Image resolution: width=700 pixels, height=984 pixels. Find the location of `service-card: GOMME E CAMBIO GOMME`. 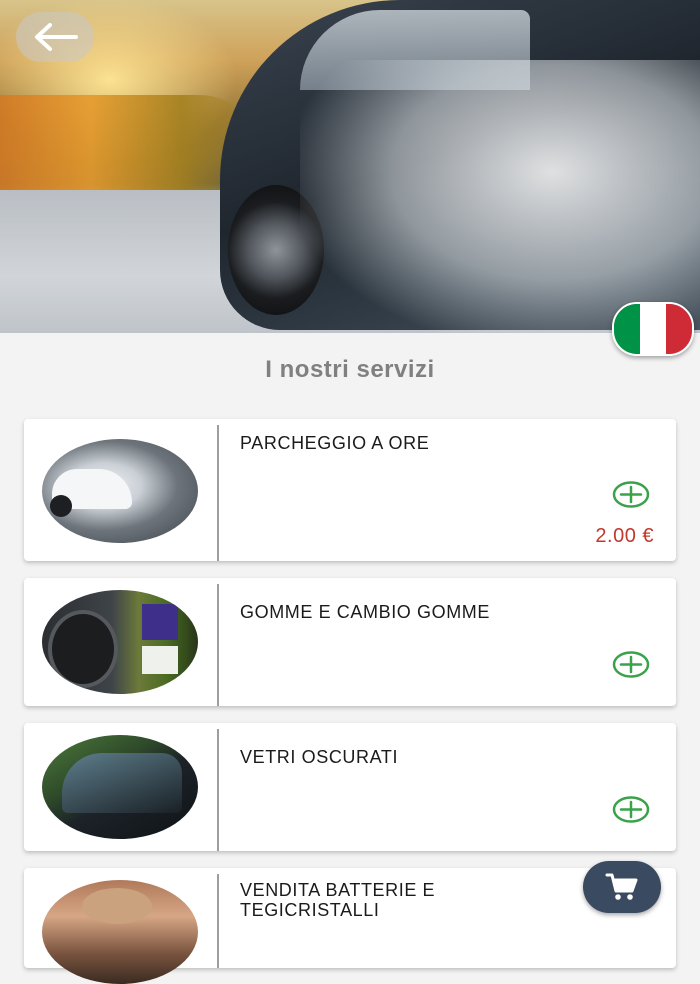

service-card: GOMME E CAMBIO GOMME is located at coordinates (350, 642).